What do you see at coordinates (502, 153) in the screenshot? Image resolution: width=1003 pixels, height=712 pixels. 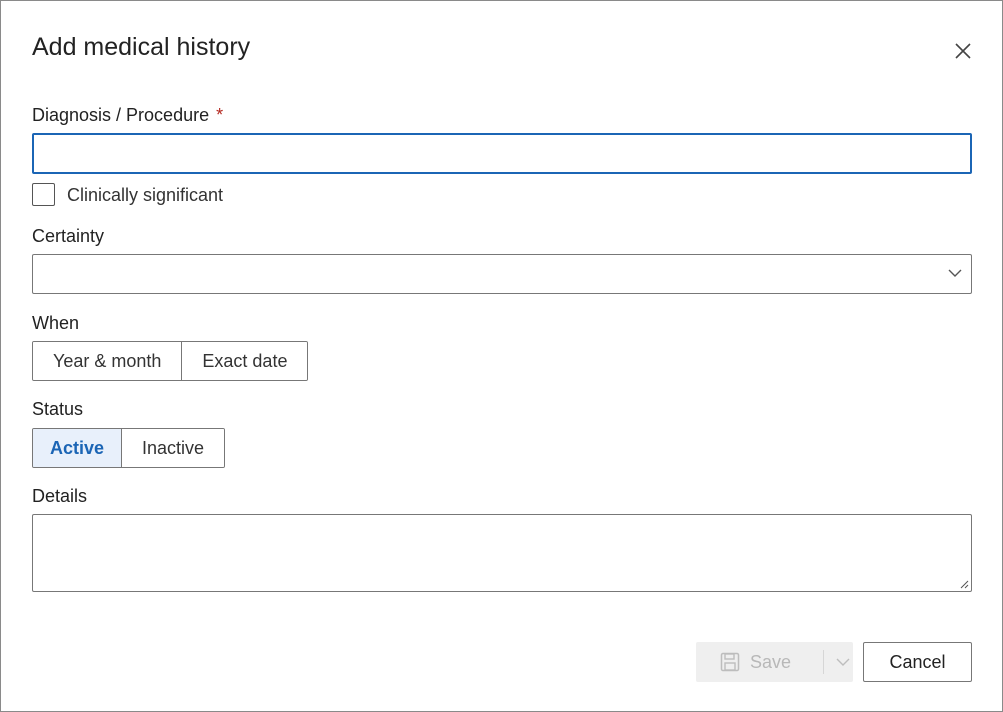 I see `diagnosis-input` at bounding box center [502, 153].